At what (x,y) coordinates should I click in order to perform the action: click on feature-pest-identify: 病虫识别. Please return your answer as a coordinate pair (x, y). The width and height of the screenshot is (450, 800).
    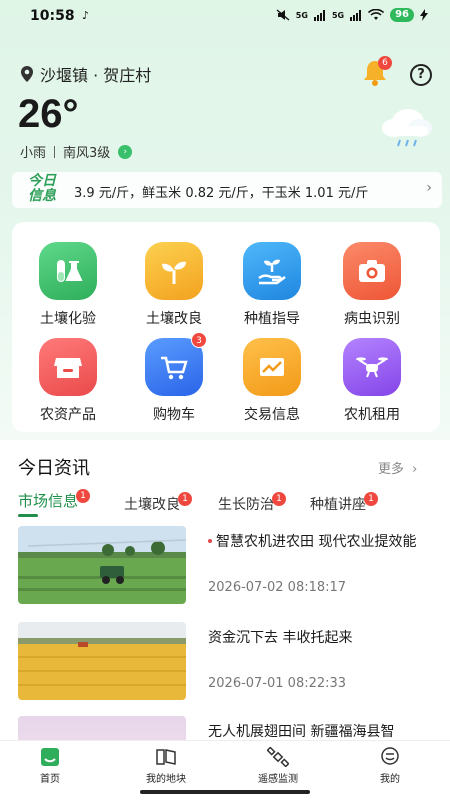
    Looking at the image, I should click on (372, 287).